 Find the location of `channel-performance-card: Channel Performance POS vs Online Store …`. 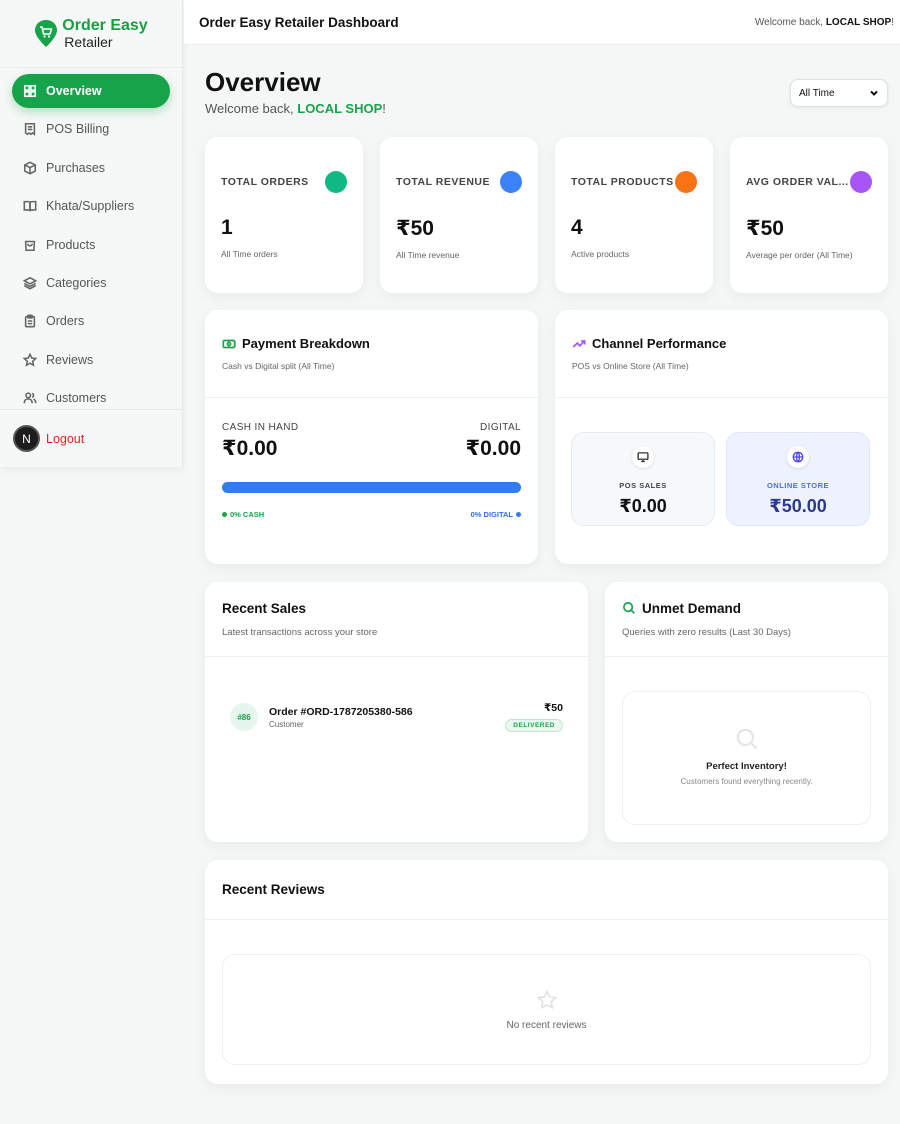

channel-performance-card: Channel Performance POS vs Online Store … is located at coordinates (721, 437).